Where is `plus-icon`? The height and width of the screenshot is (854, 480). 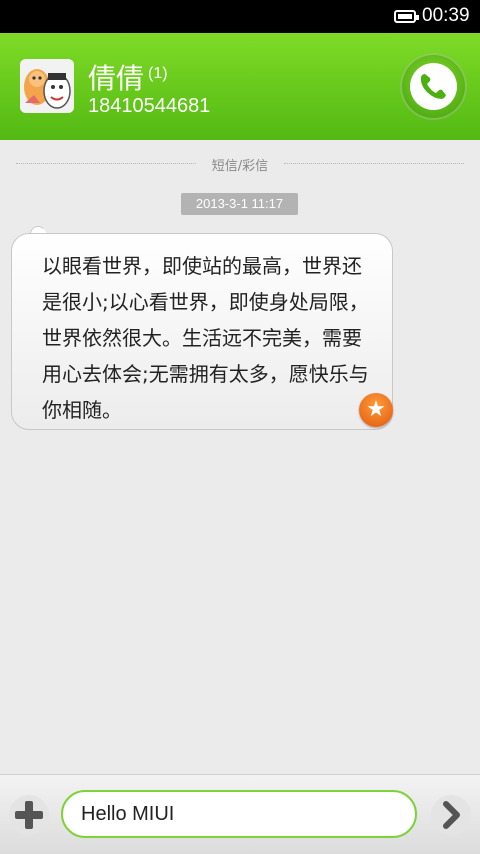 plus-icon is located at coordinates (29, 815).